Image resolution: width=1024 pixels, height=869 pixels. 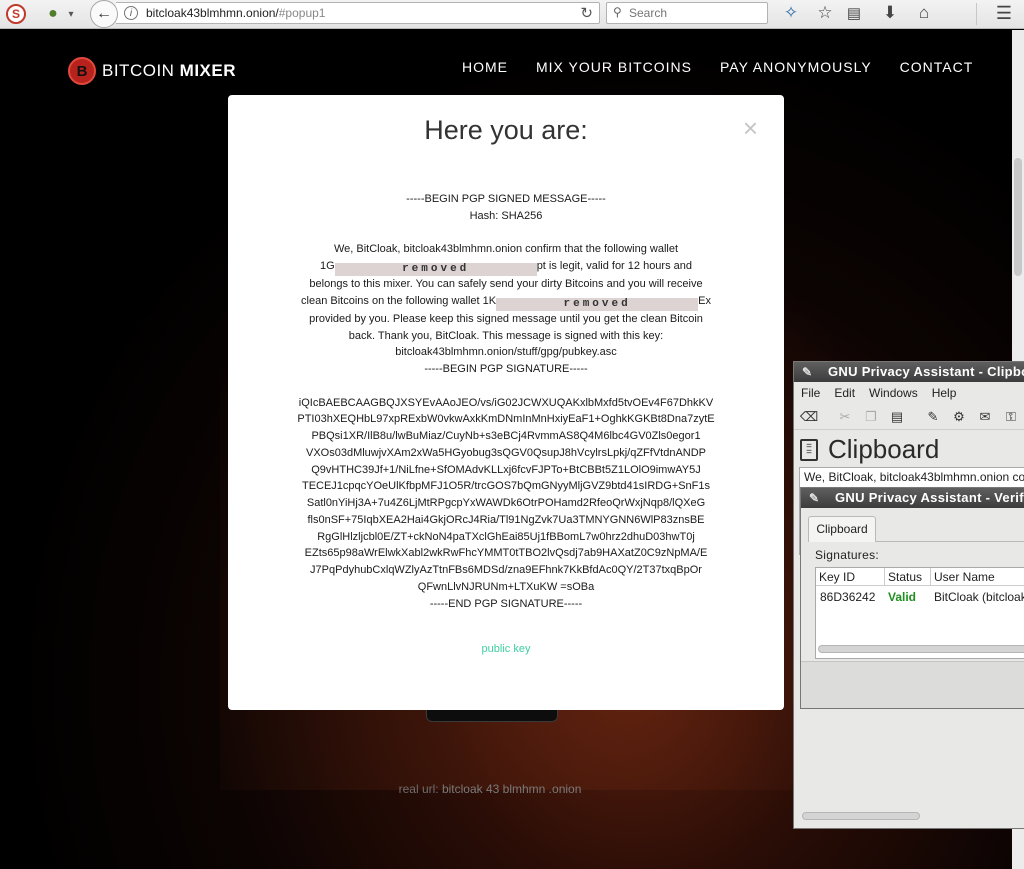 I want to click on verify-title: GNU Privacy Assistant - Verification, so click(x=929, y=497).